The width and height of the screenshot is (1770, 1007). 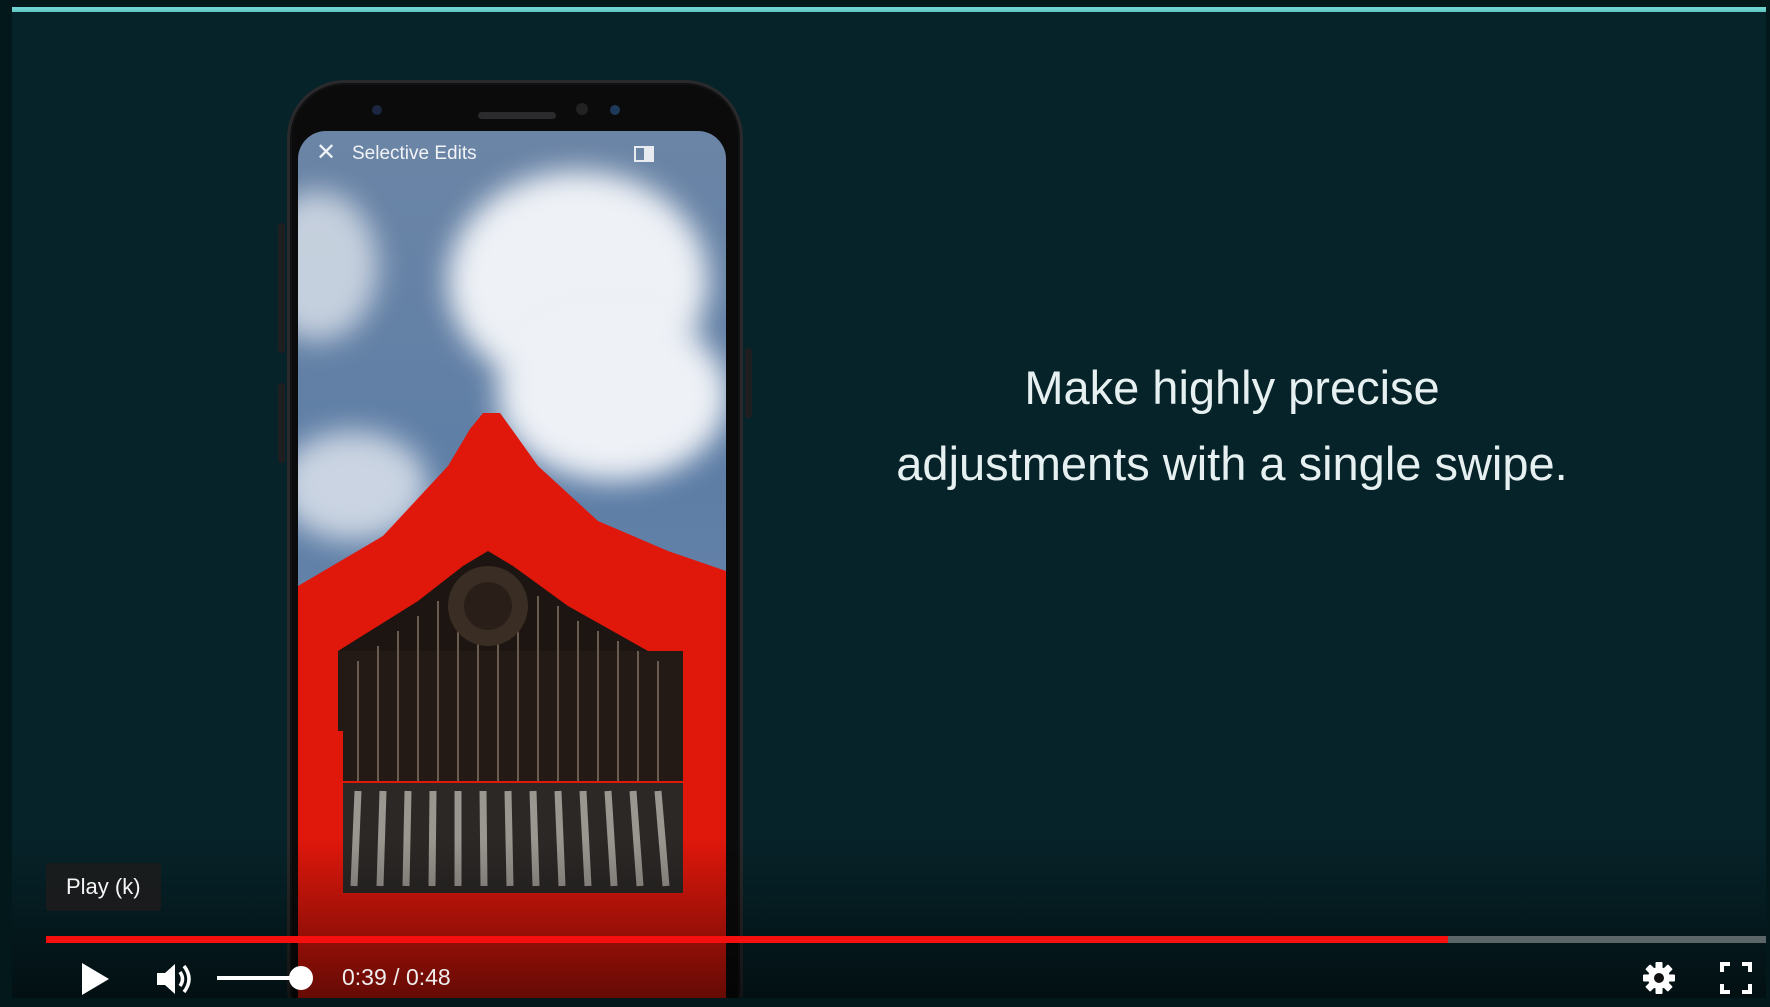 I want to click on mute-button, so click(x=177, y=979).